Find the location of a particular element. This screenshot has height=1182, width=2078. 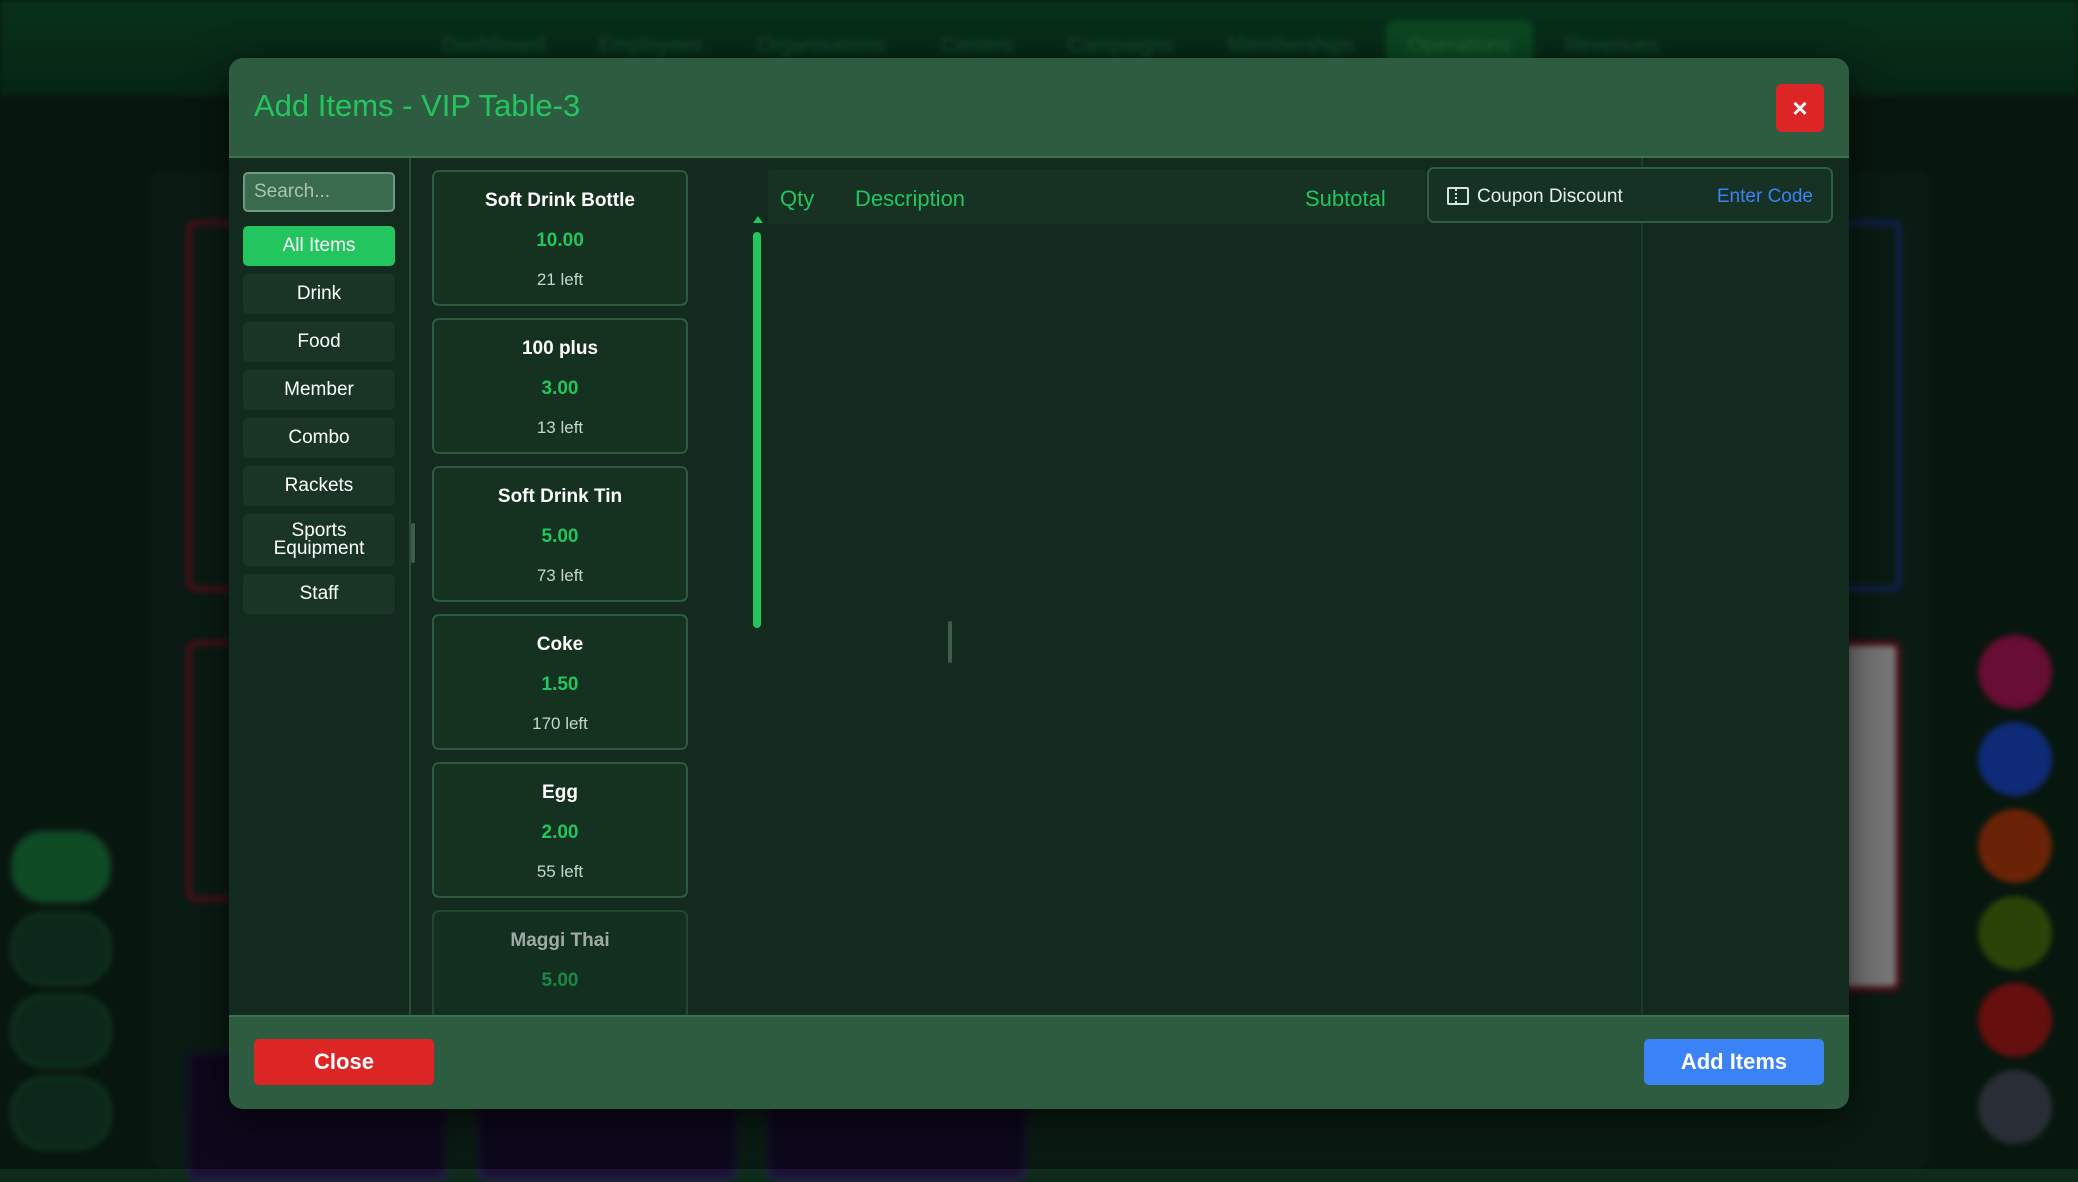

category-staff-button: Staff is located at coordinates (319, 594).